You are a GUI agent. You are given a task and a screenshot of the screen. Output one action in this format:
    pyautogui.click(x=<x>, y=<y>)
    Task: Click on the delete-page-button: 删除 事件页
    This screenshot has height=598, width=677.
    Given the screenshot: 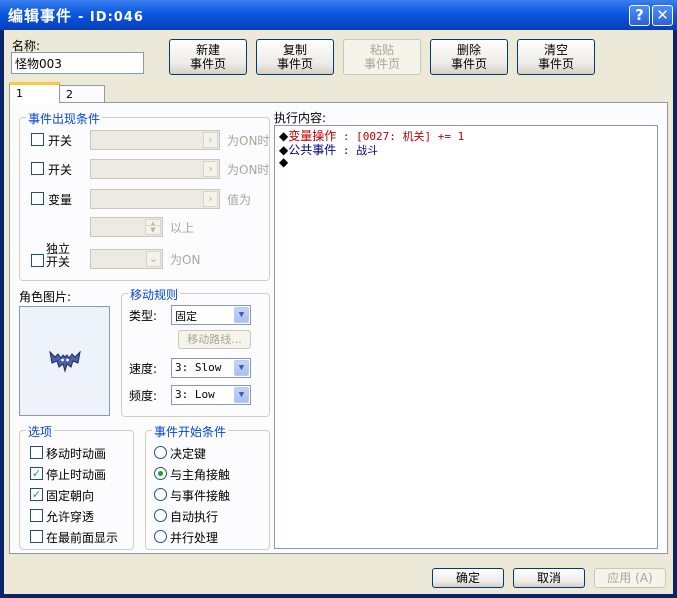 What is the action you would take?
    pyautogui.click(x=469, y=57)
    